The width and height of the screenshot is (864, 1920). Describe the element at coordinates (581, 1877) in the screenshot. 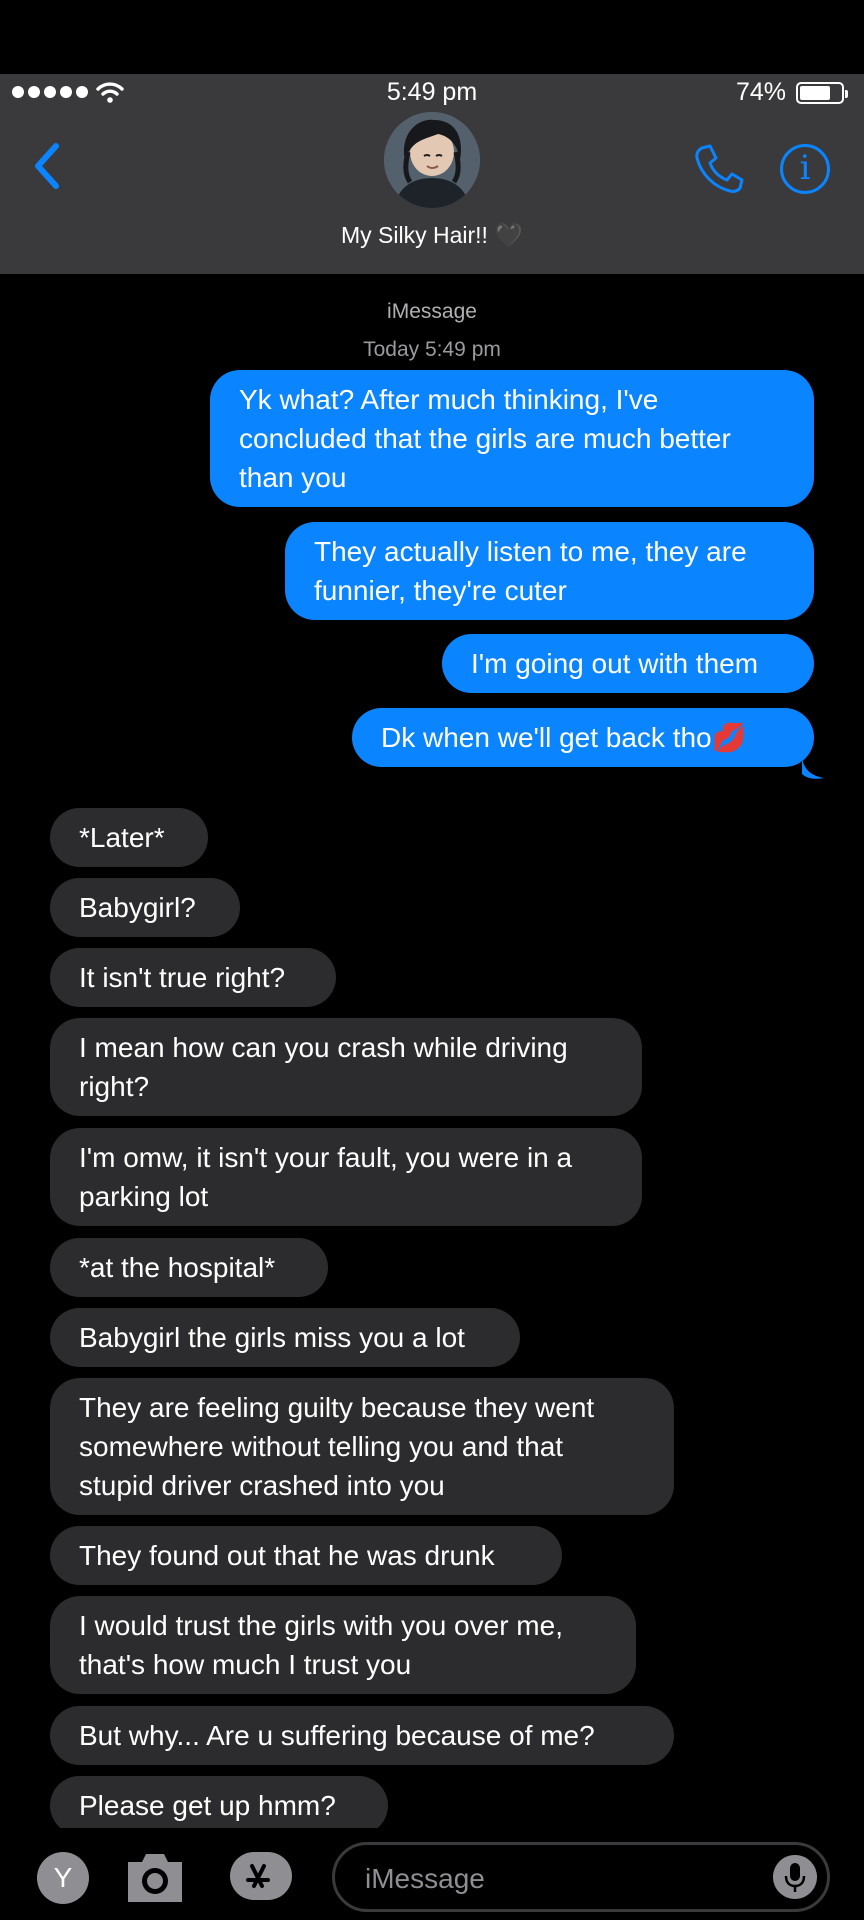

I see `message-input: iMessage` at that location.